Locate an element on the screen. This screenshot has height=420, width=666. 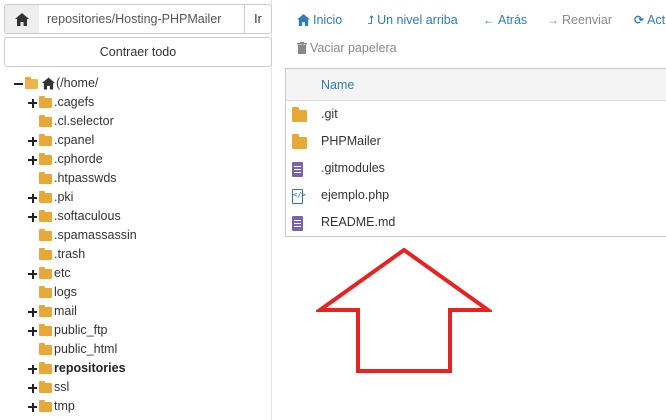
tree-item: .cagefs is located at coordinates (136, 102).